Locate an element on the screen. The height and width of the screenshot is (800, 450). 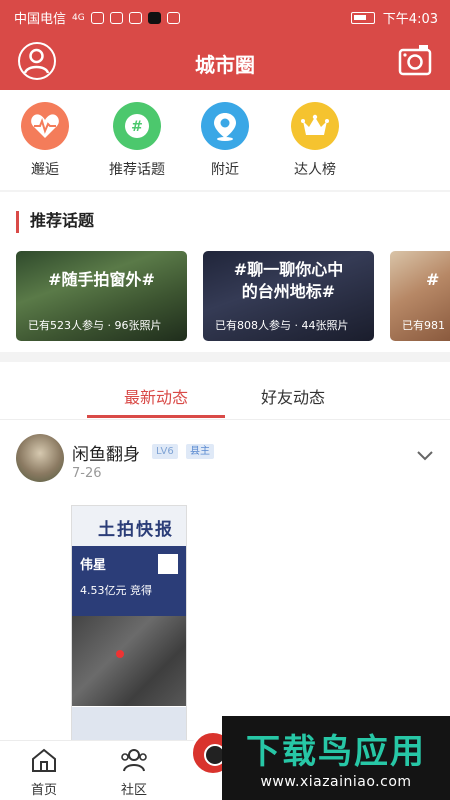
quick-menu-label: 邂逅 is located at coordinates (45, 170).